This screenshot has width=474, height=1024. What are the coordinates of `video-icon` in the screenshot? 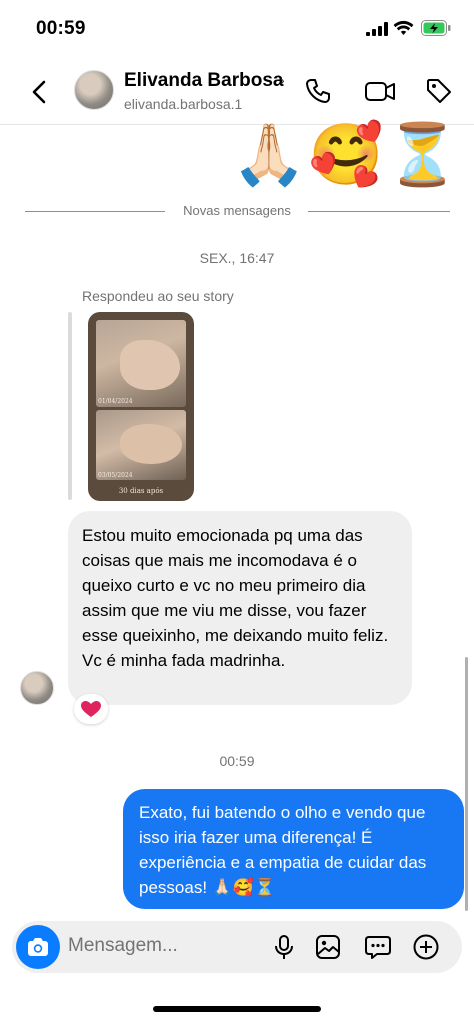 It's located at (380, 91).